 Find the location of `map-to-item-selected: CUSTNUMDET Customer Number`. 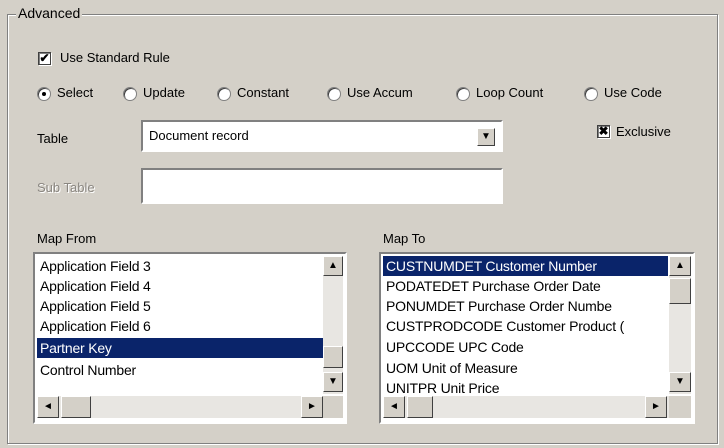

map-to-item-selected: CUSTNUMDET Customer Number is located at coordinates (525, 266).